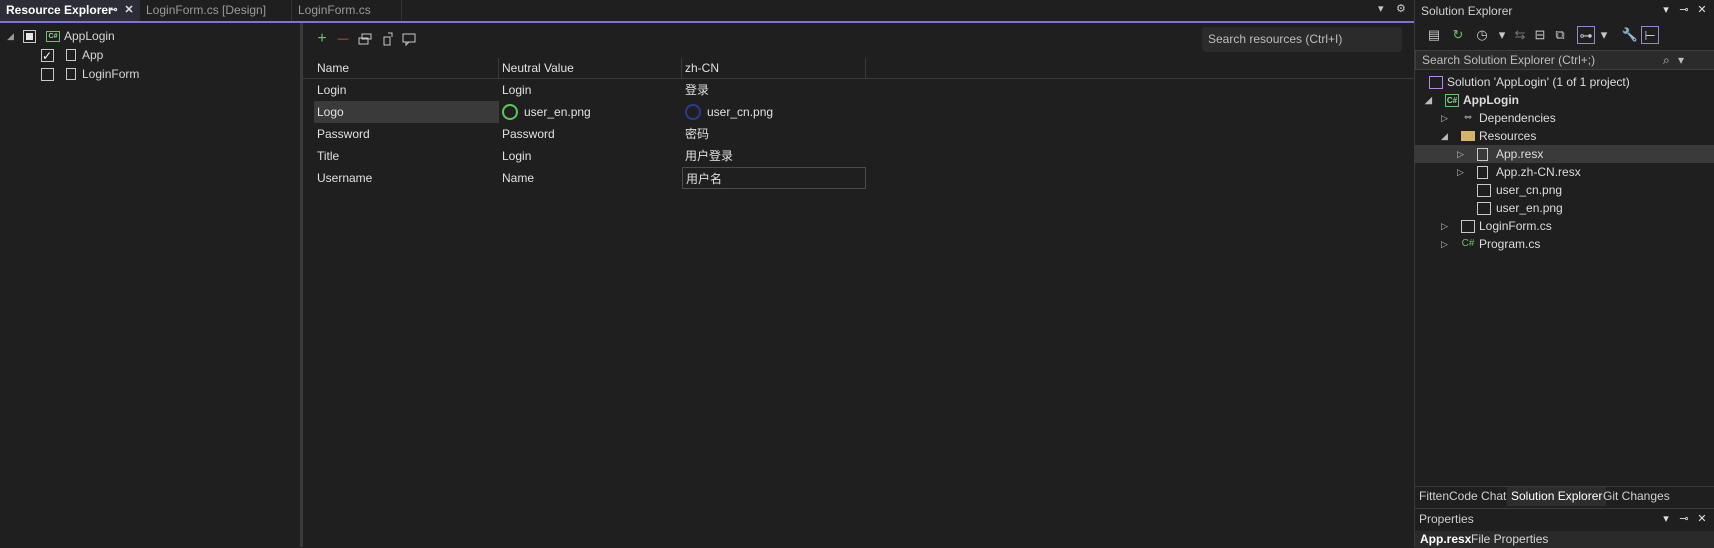 Image resolution: width=1714 pixels, height=548 pixels. I want to click on export-icon, so click(388, 39).